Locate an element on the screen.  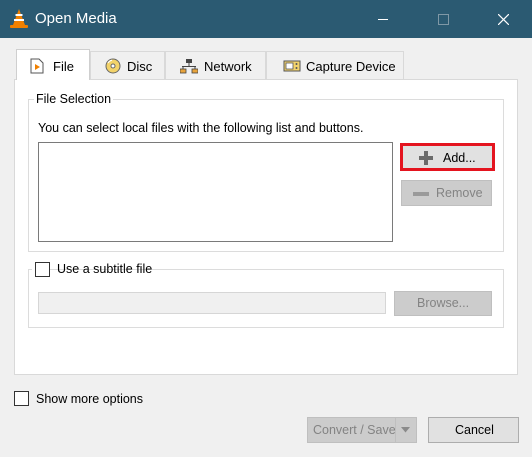
tab-network-label: Network is located at coordinates (228, 66).